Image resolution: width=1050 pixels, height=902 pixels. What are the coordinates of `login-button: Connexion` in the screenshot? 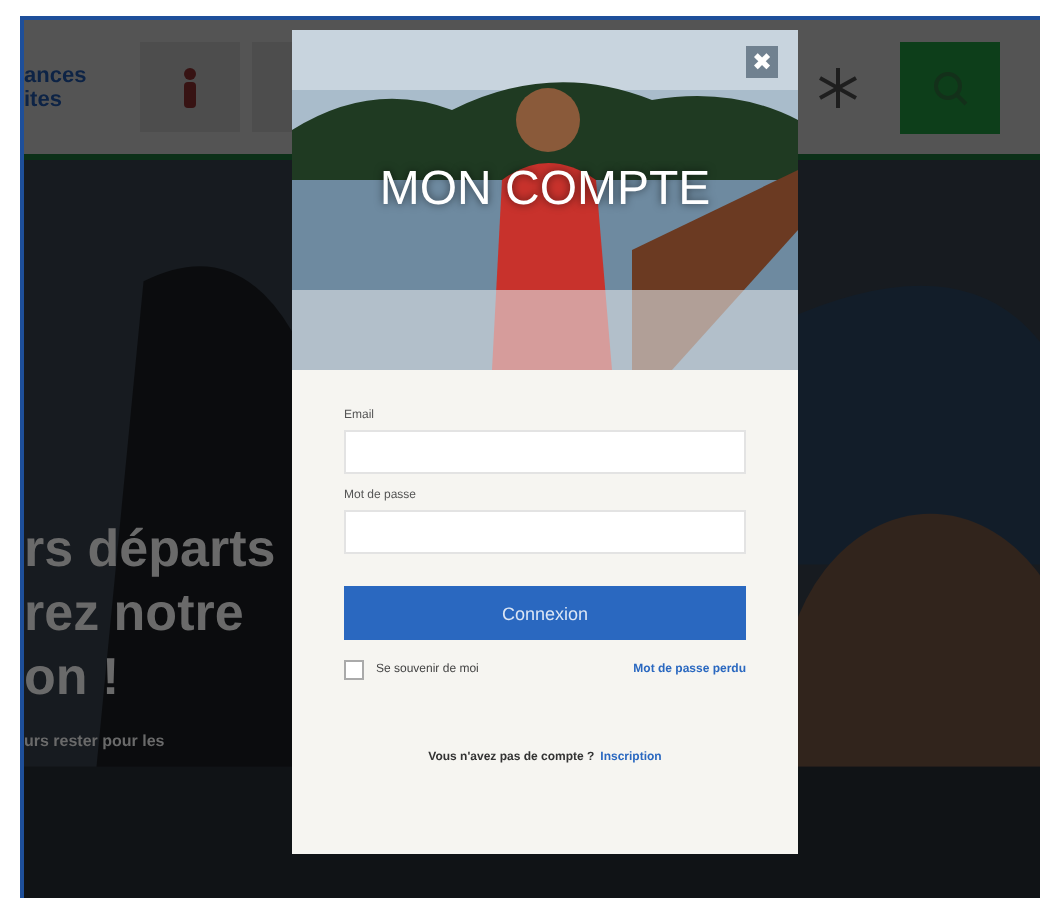 It's located at (545, 613).